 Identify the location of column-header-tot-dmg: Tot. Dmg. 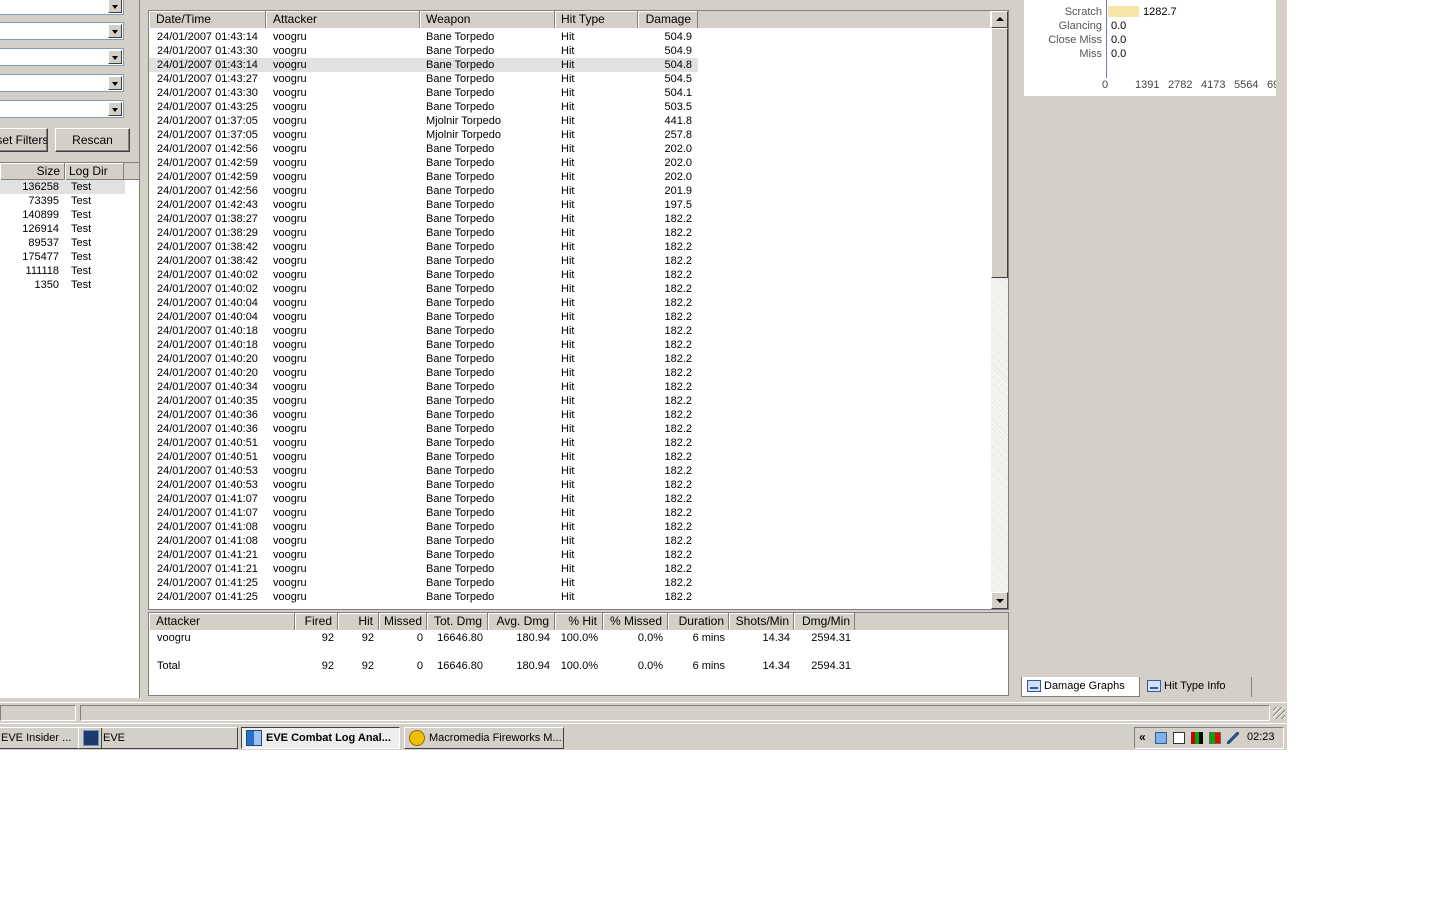
(457, 621).